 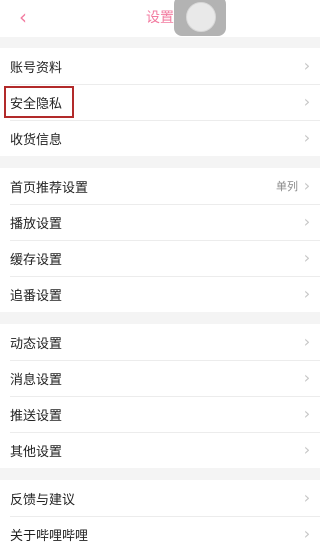 What do you see at coordinates (160, 534) in the screenshot?
I see `settings-item-about: 关于哔哩哔哩 ›` at bounding box center [160, 534].